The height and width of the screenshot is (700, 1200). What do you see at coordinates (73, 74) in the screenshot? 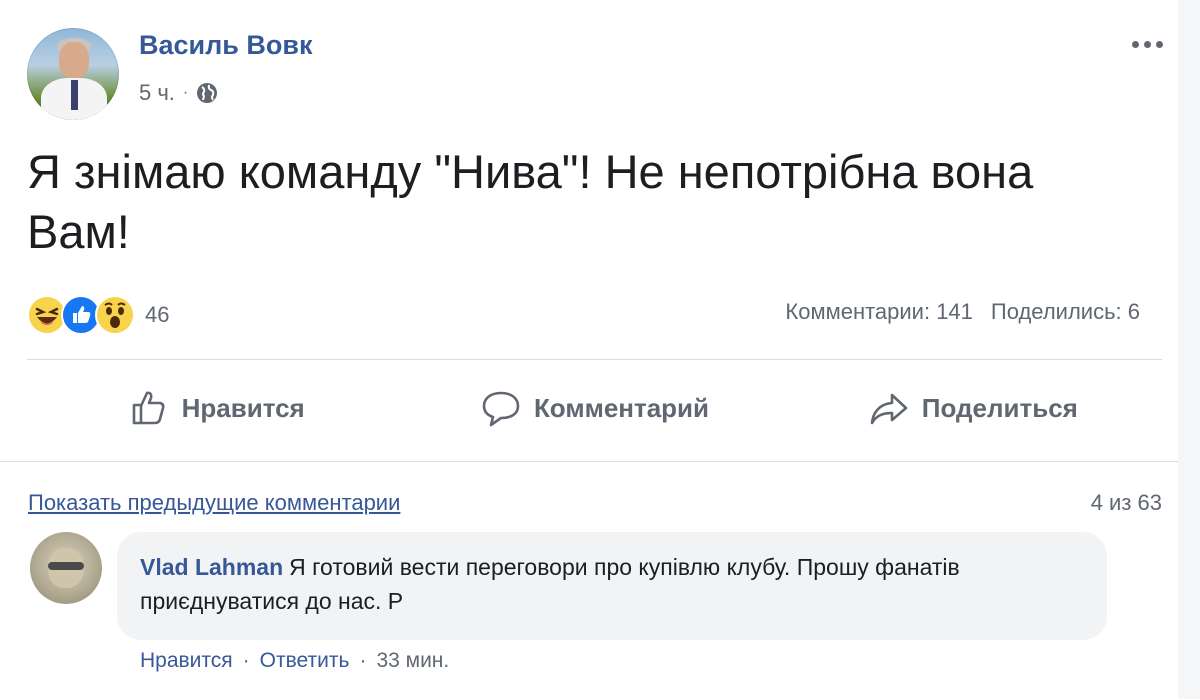
I see `author-avatar` at bounding box center [73, 74].